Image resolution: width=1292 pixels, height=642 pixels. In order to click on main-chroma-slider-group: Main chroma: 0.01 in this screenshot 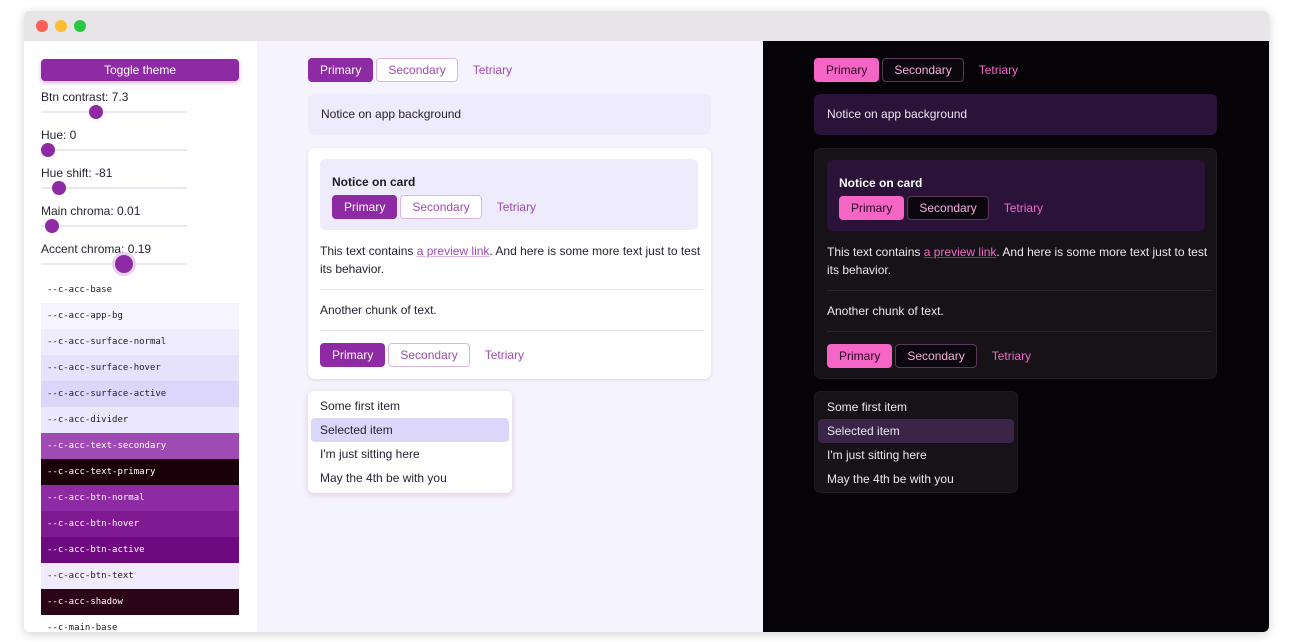, I will do `click(126, 218)`.